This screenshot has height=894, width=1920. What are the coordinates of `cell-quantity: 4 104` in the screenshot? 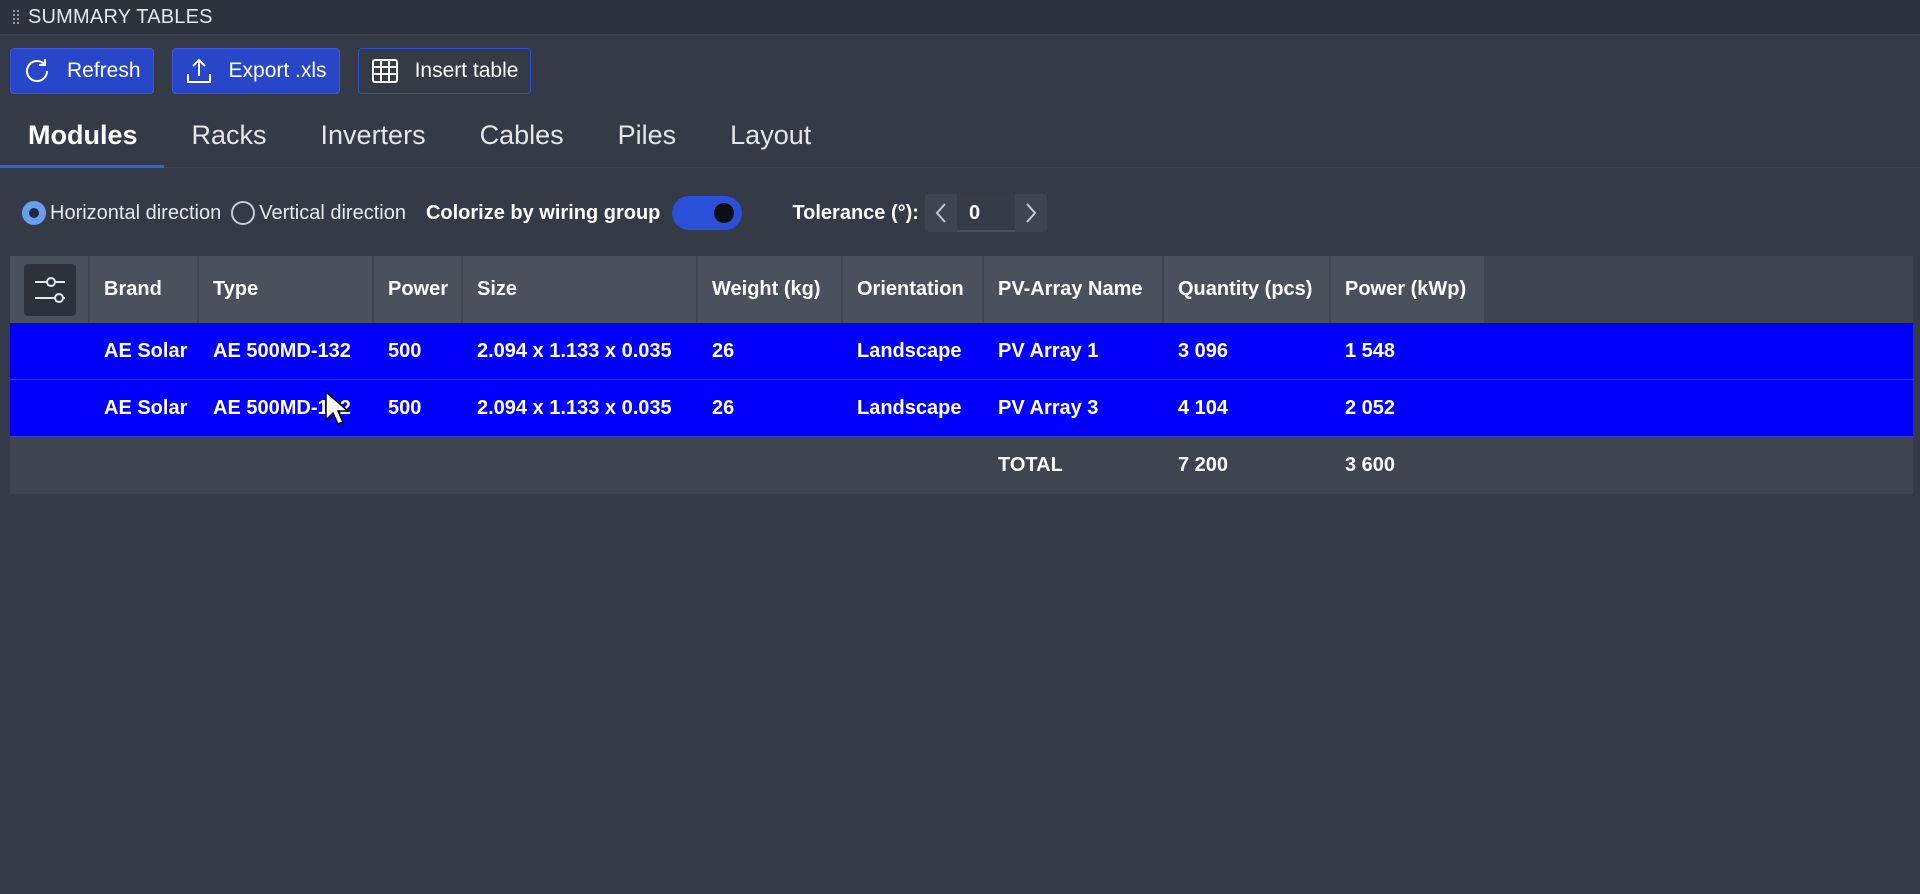 It's located at (1203, 407).